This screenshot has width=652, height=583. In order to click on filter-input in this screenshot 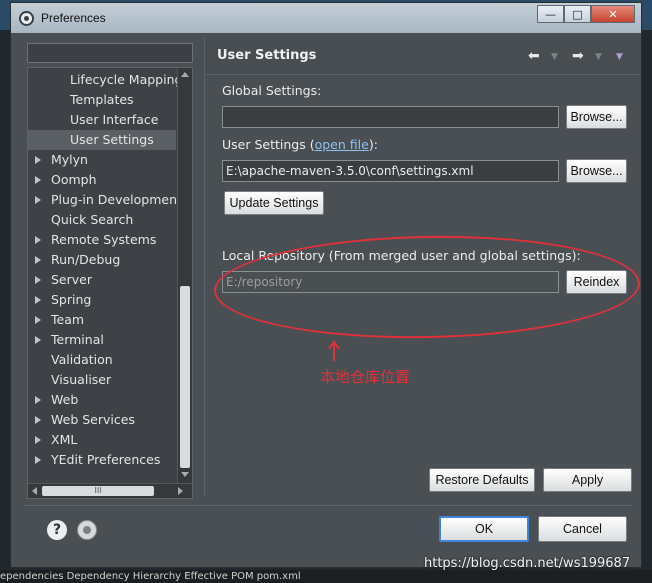, I will do `click(110, 53)`.